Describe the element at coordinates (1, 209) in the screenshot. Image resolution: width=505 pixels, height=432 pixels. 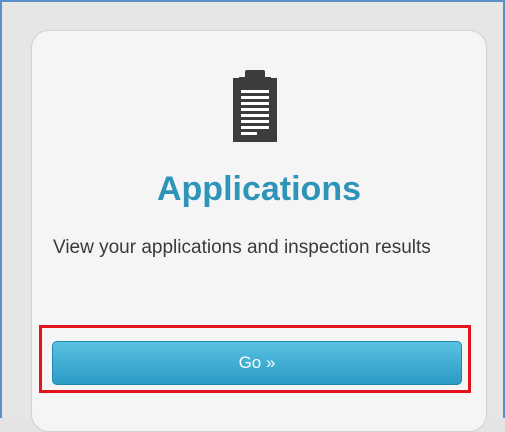
I see `frame-left-border` at that location.